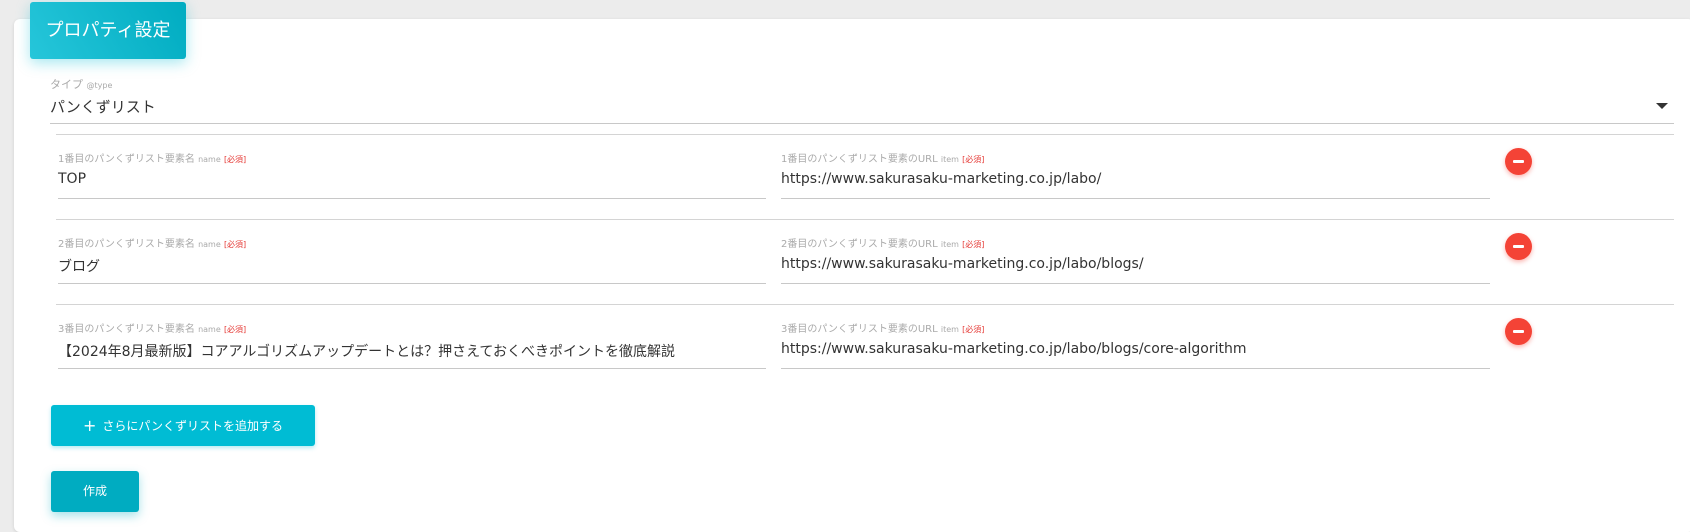 This screenshot has width=1690, height=532. Describe the element at coordinates (66, 84) in the screenshot. I see `type-label-text: タイプ` at that location.